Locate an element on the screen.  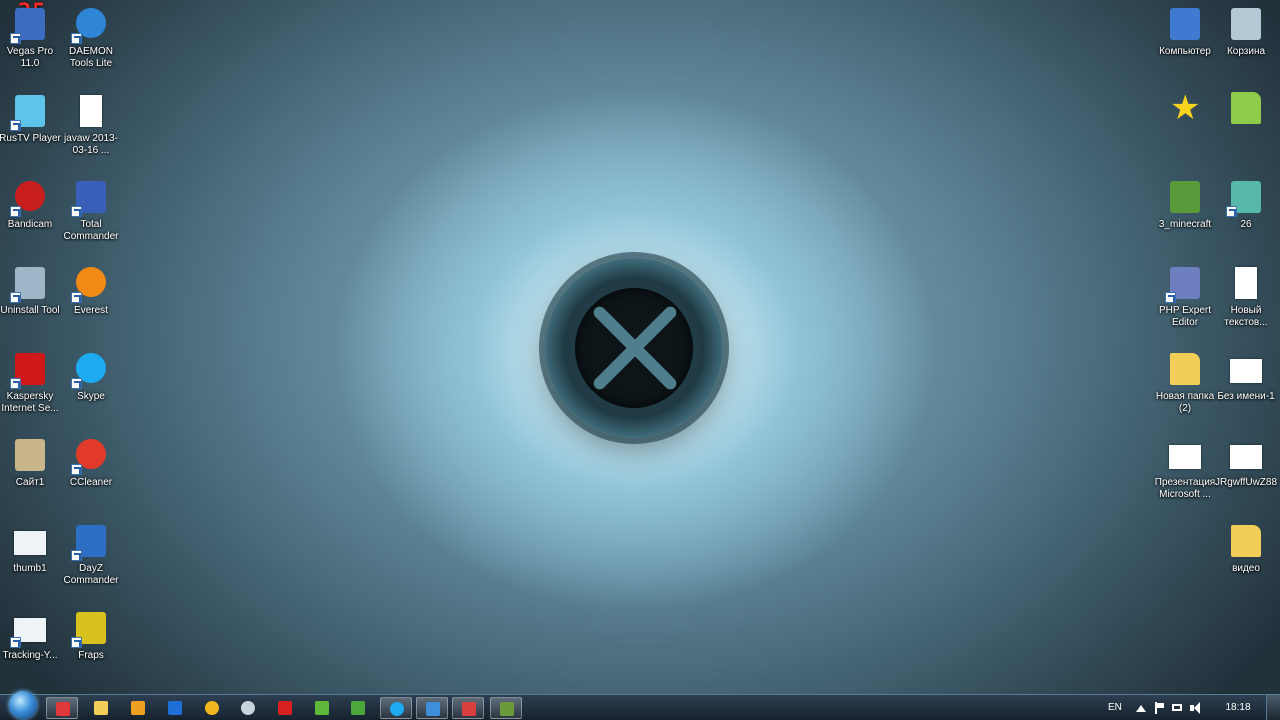
desktop-icon: 26 is located at coordinates (1246, 205).